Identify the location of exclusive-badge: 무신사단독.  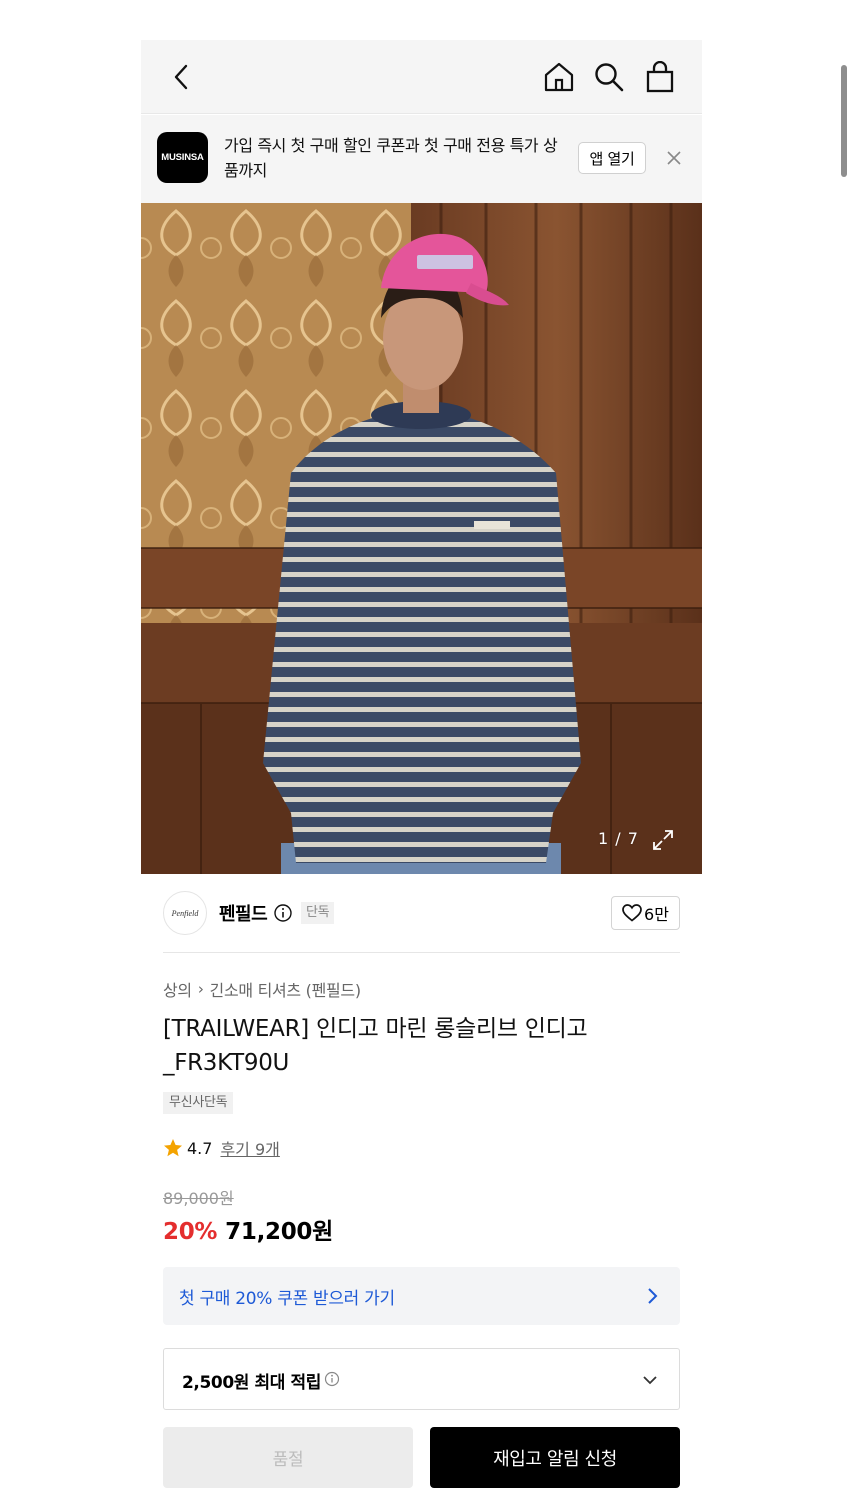
(198, 1103).